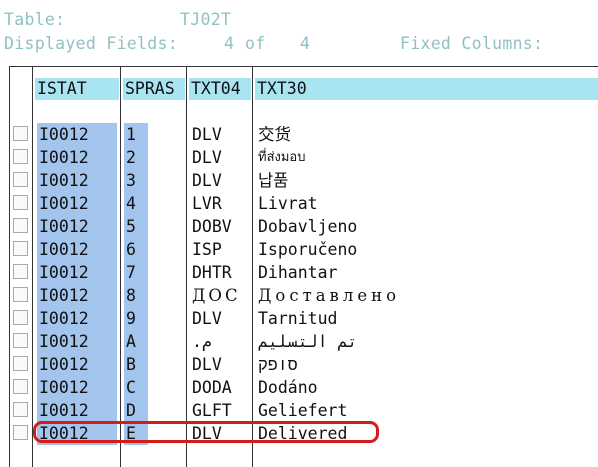  What do you see at coordinates (207, 249) in the screenshot?
I see `cell-txt04: ISP` at bounding box center [207, 249].